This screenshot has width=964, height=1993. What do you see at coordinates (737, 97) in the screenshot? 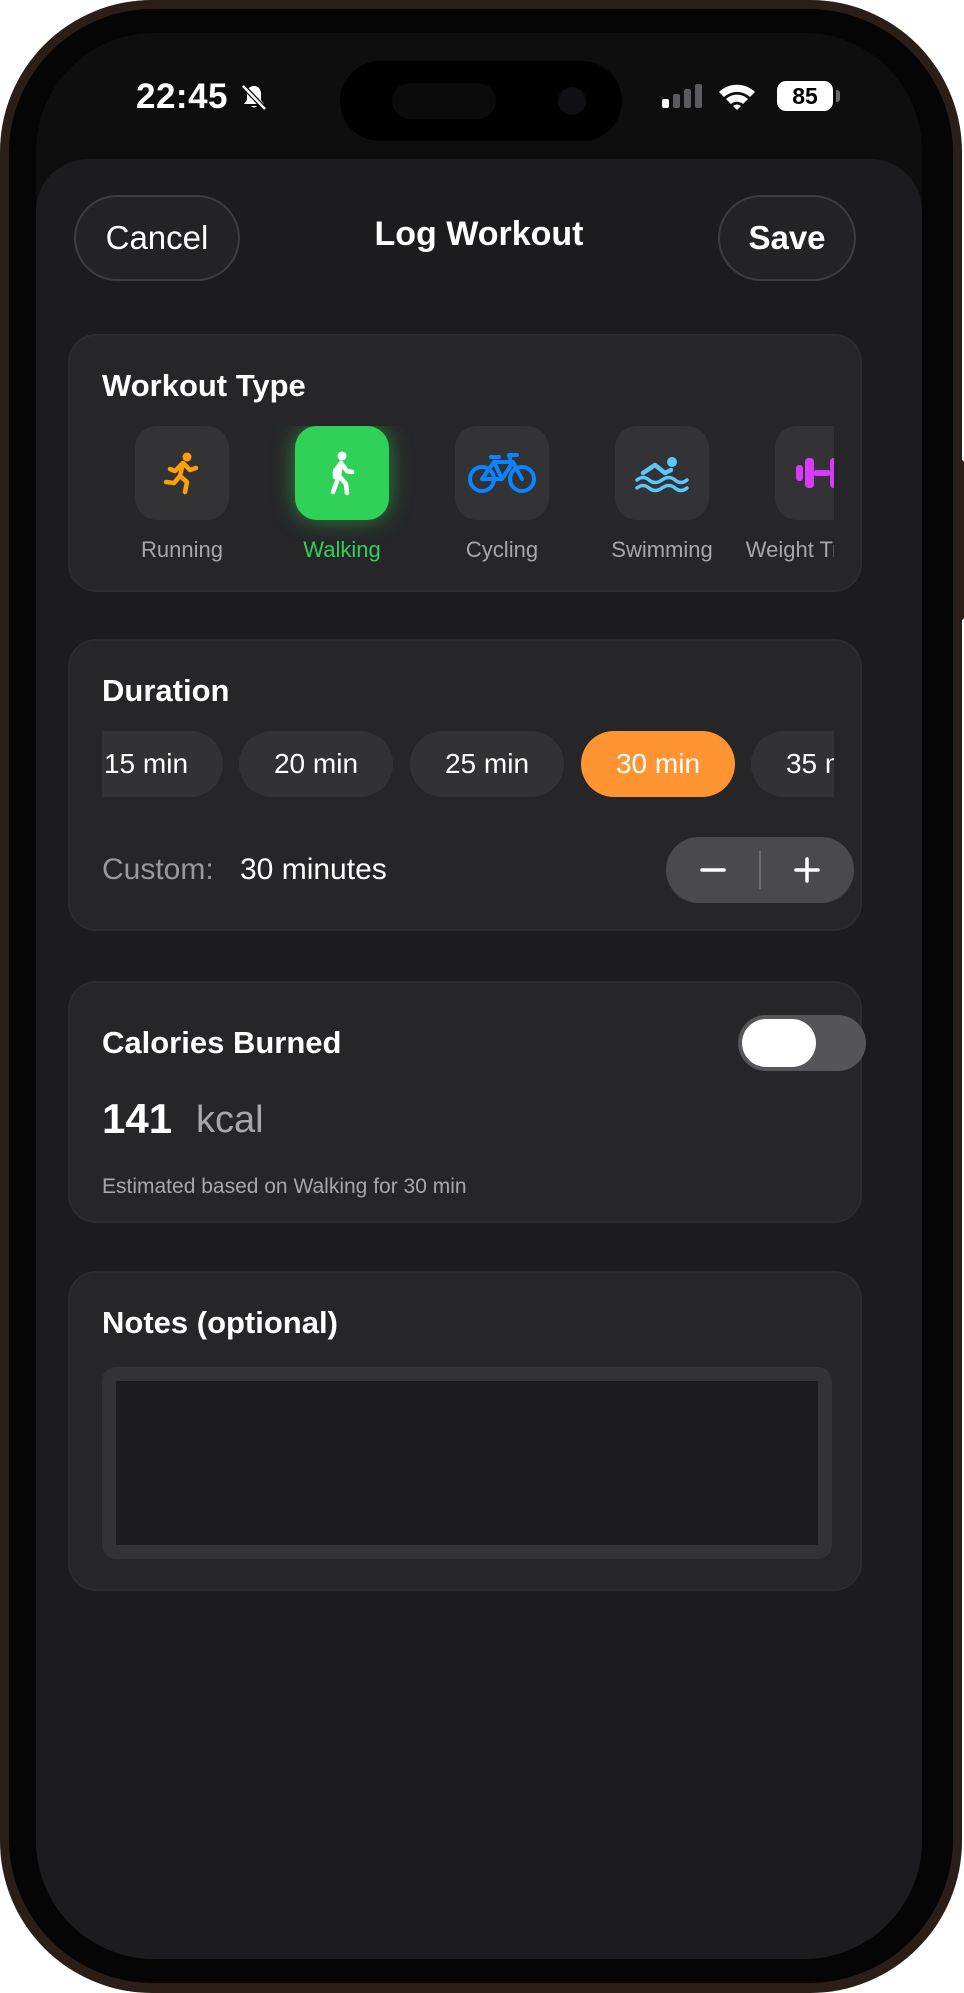
I see `wifi-icon` at bounding box center [737, 97].